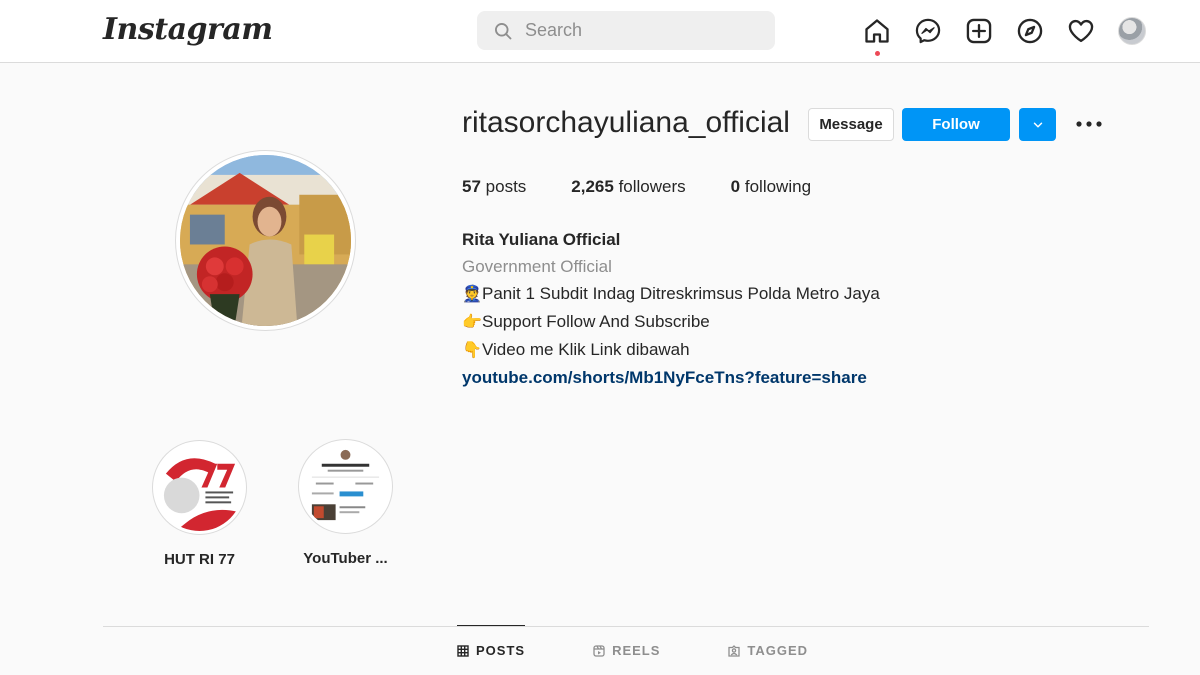 This screenshot has height=675, width=1200. I want to click on pointing-down-emoji-icon: 👇, so click(472, 350).